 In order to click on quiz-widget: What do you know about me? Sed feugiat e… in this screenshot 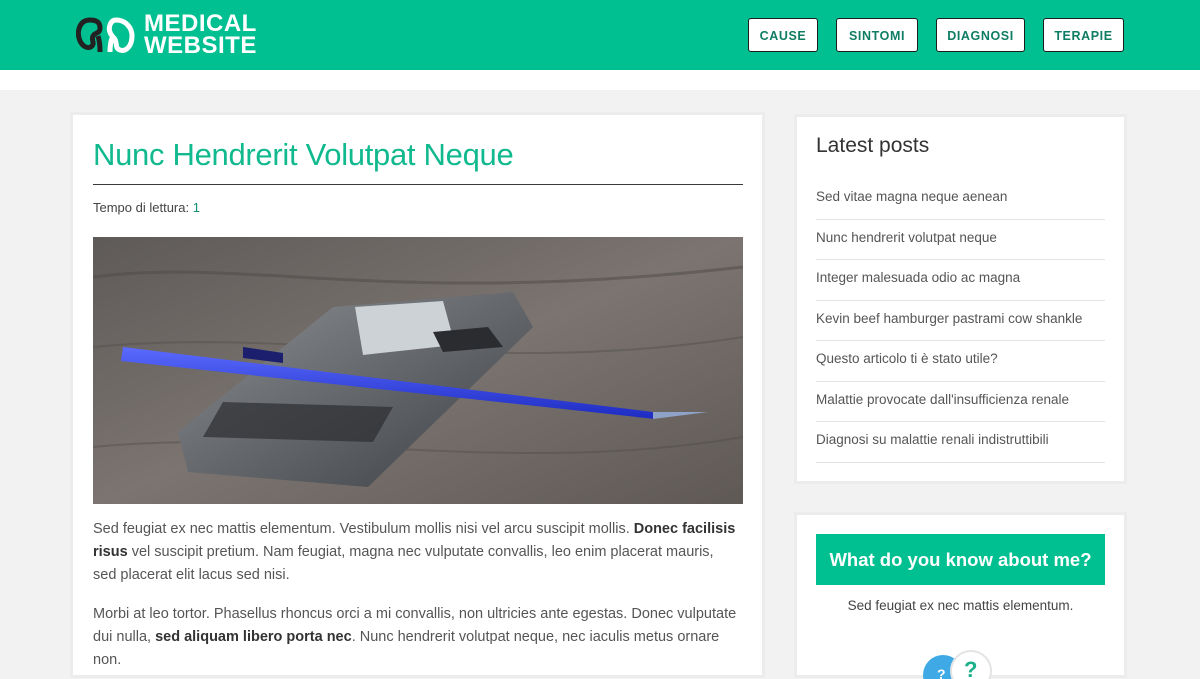, I will do `click(960, 597)`.